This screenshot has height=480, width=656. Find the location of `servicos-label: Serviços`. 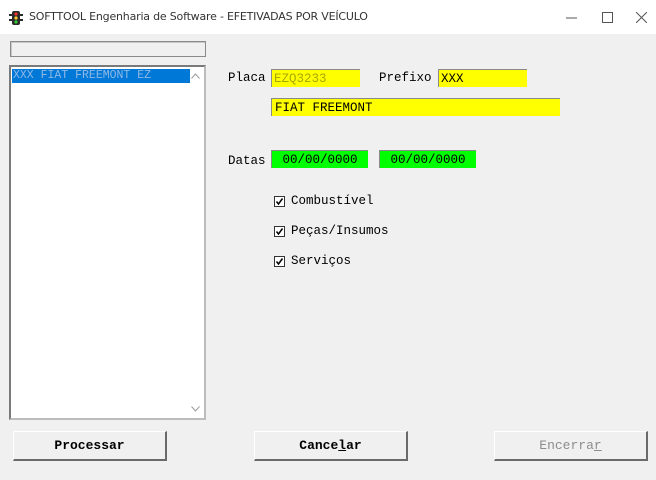

servicos-label: Serviços is located at coordinates (321, 261).